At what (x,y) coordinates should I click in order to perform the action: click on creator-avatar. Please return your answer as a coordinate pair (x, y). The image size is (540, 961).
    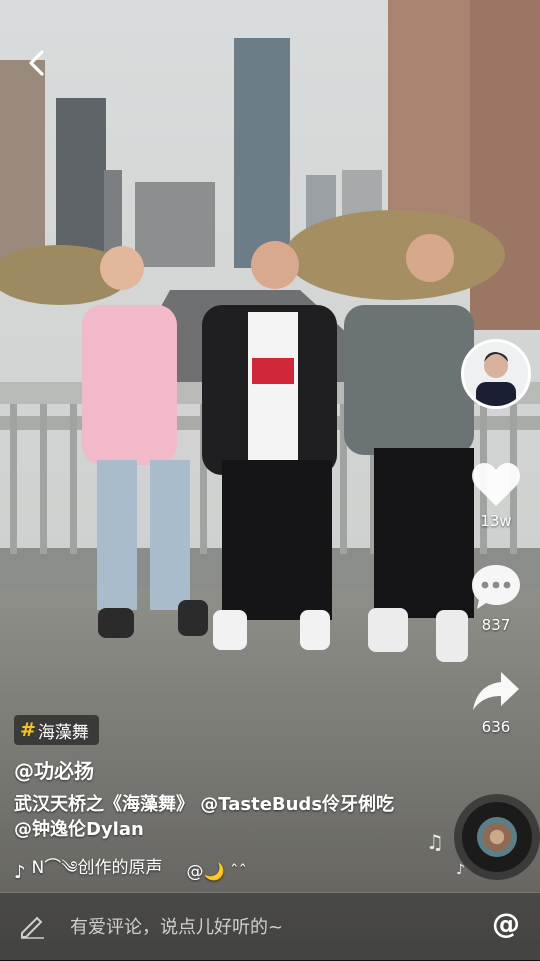
    Looking at the image, I should click on (496, 374).